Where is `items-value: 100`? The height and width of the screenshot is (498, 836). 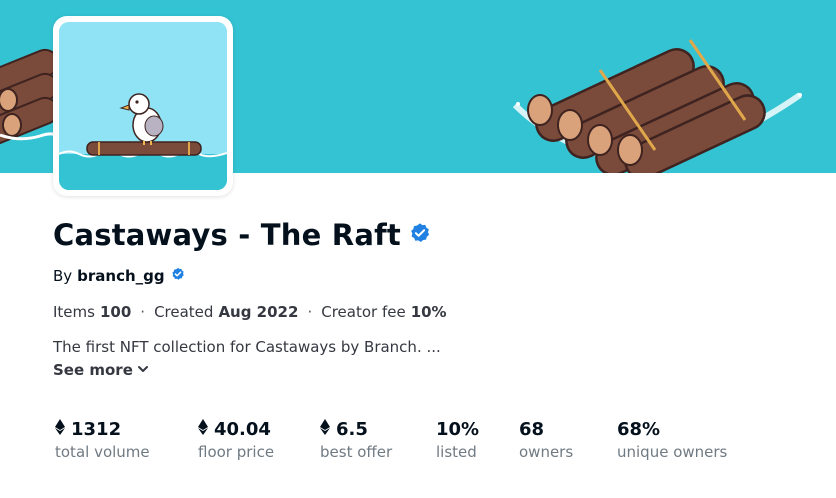
items-value: 100 is located at coordinates (115, 312).